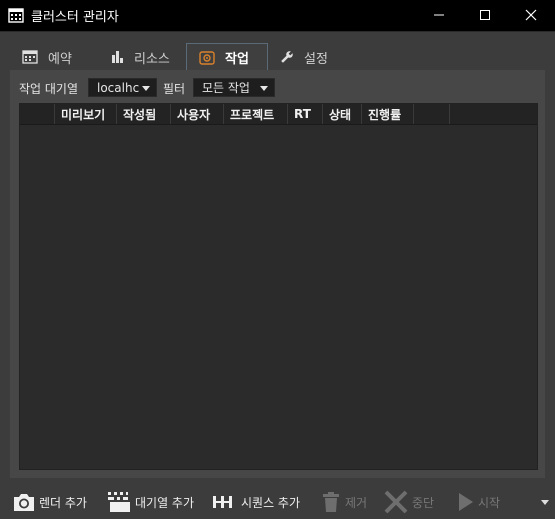 The width and height of the screenshot is (555, 519). Describe the element at coordinates (277, 16) in the screenshot. I see `title-bar: 클러스터 관리자` at that location.